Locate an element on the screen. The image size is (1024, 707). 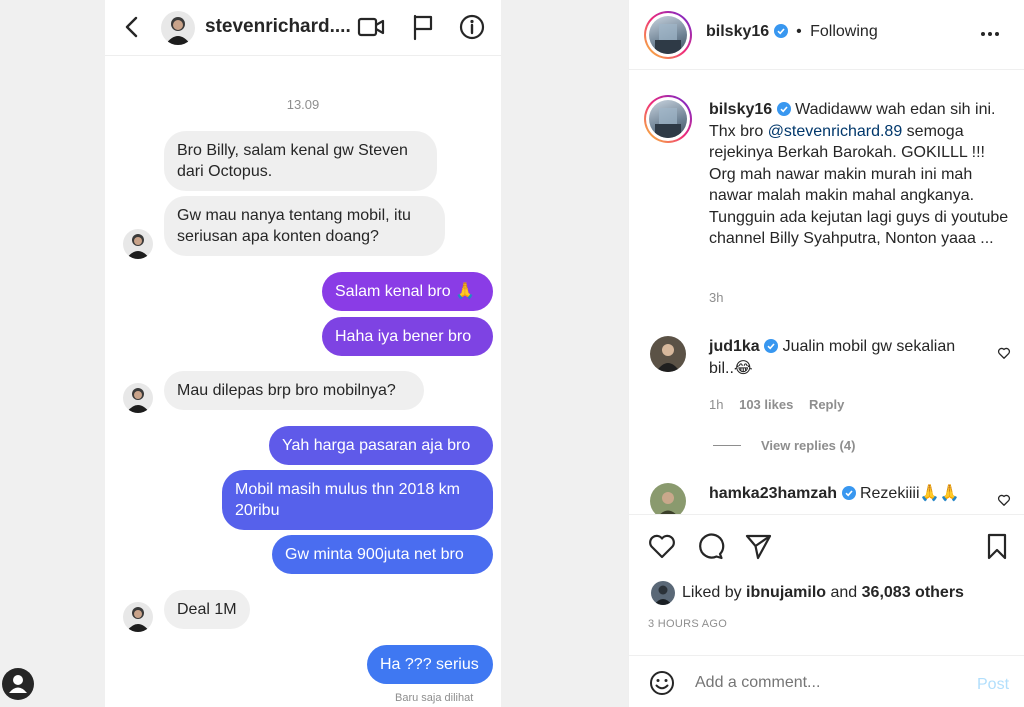
message-out: Salam kenal bro 🙏 is located at coordinates (407, 291).